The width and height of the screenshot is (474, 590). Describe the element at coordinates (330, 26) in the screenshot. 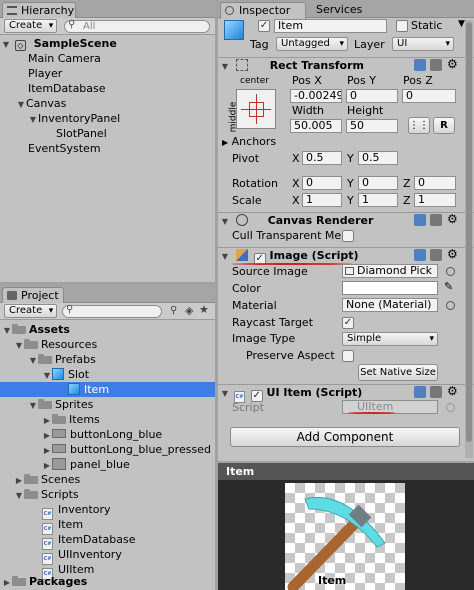

I see `object-name-field: Item` at that location.